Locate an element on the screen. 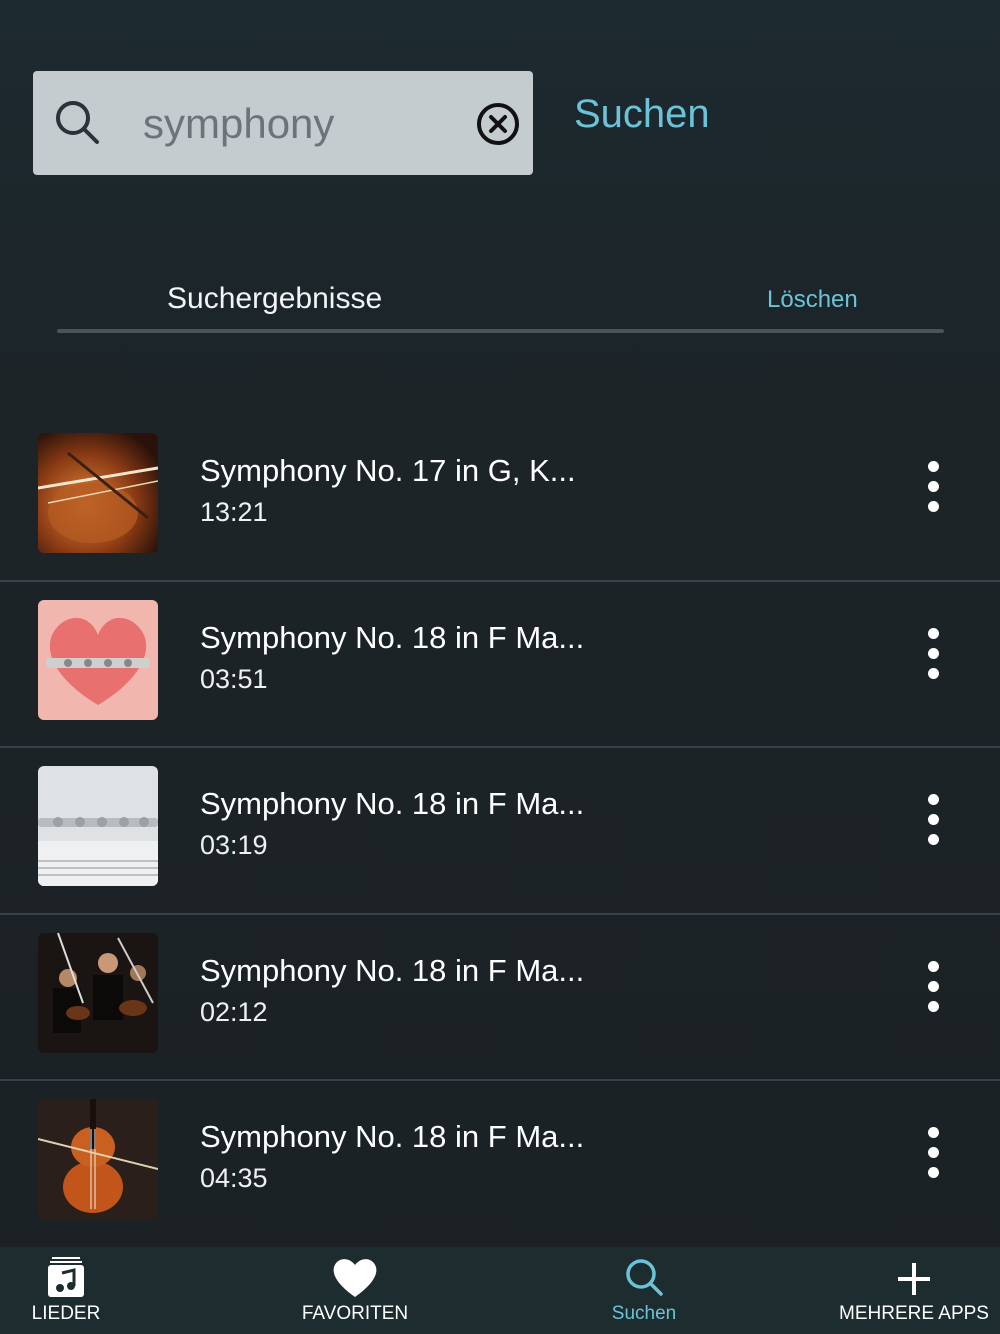 The width and height of the screenshot is (1000, 1334). search-box is located at coordinates (283, 123).